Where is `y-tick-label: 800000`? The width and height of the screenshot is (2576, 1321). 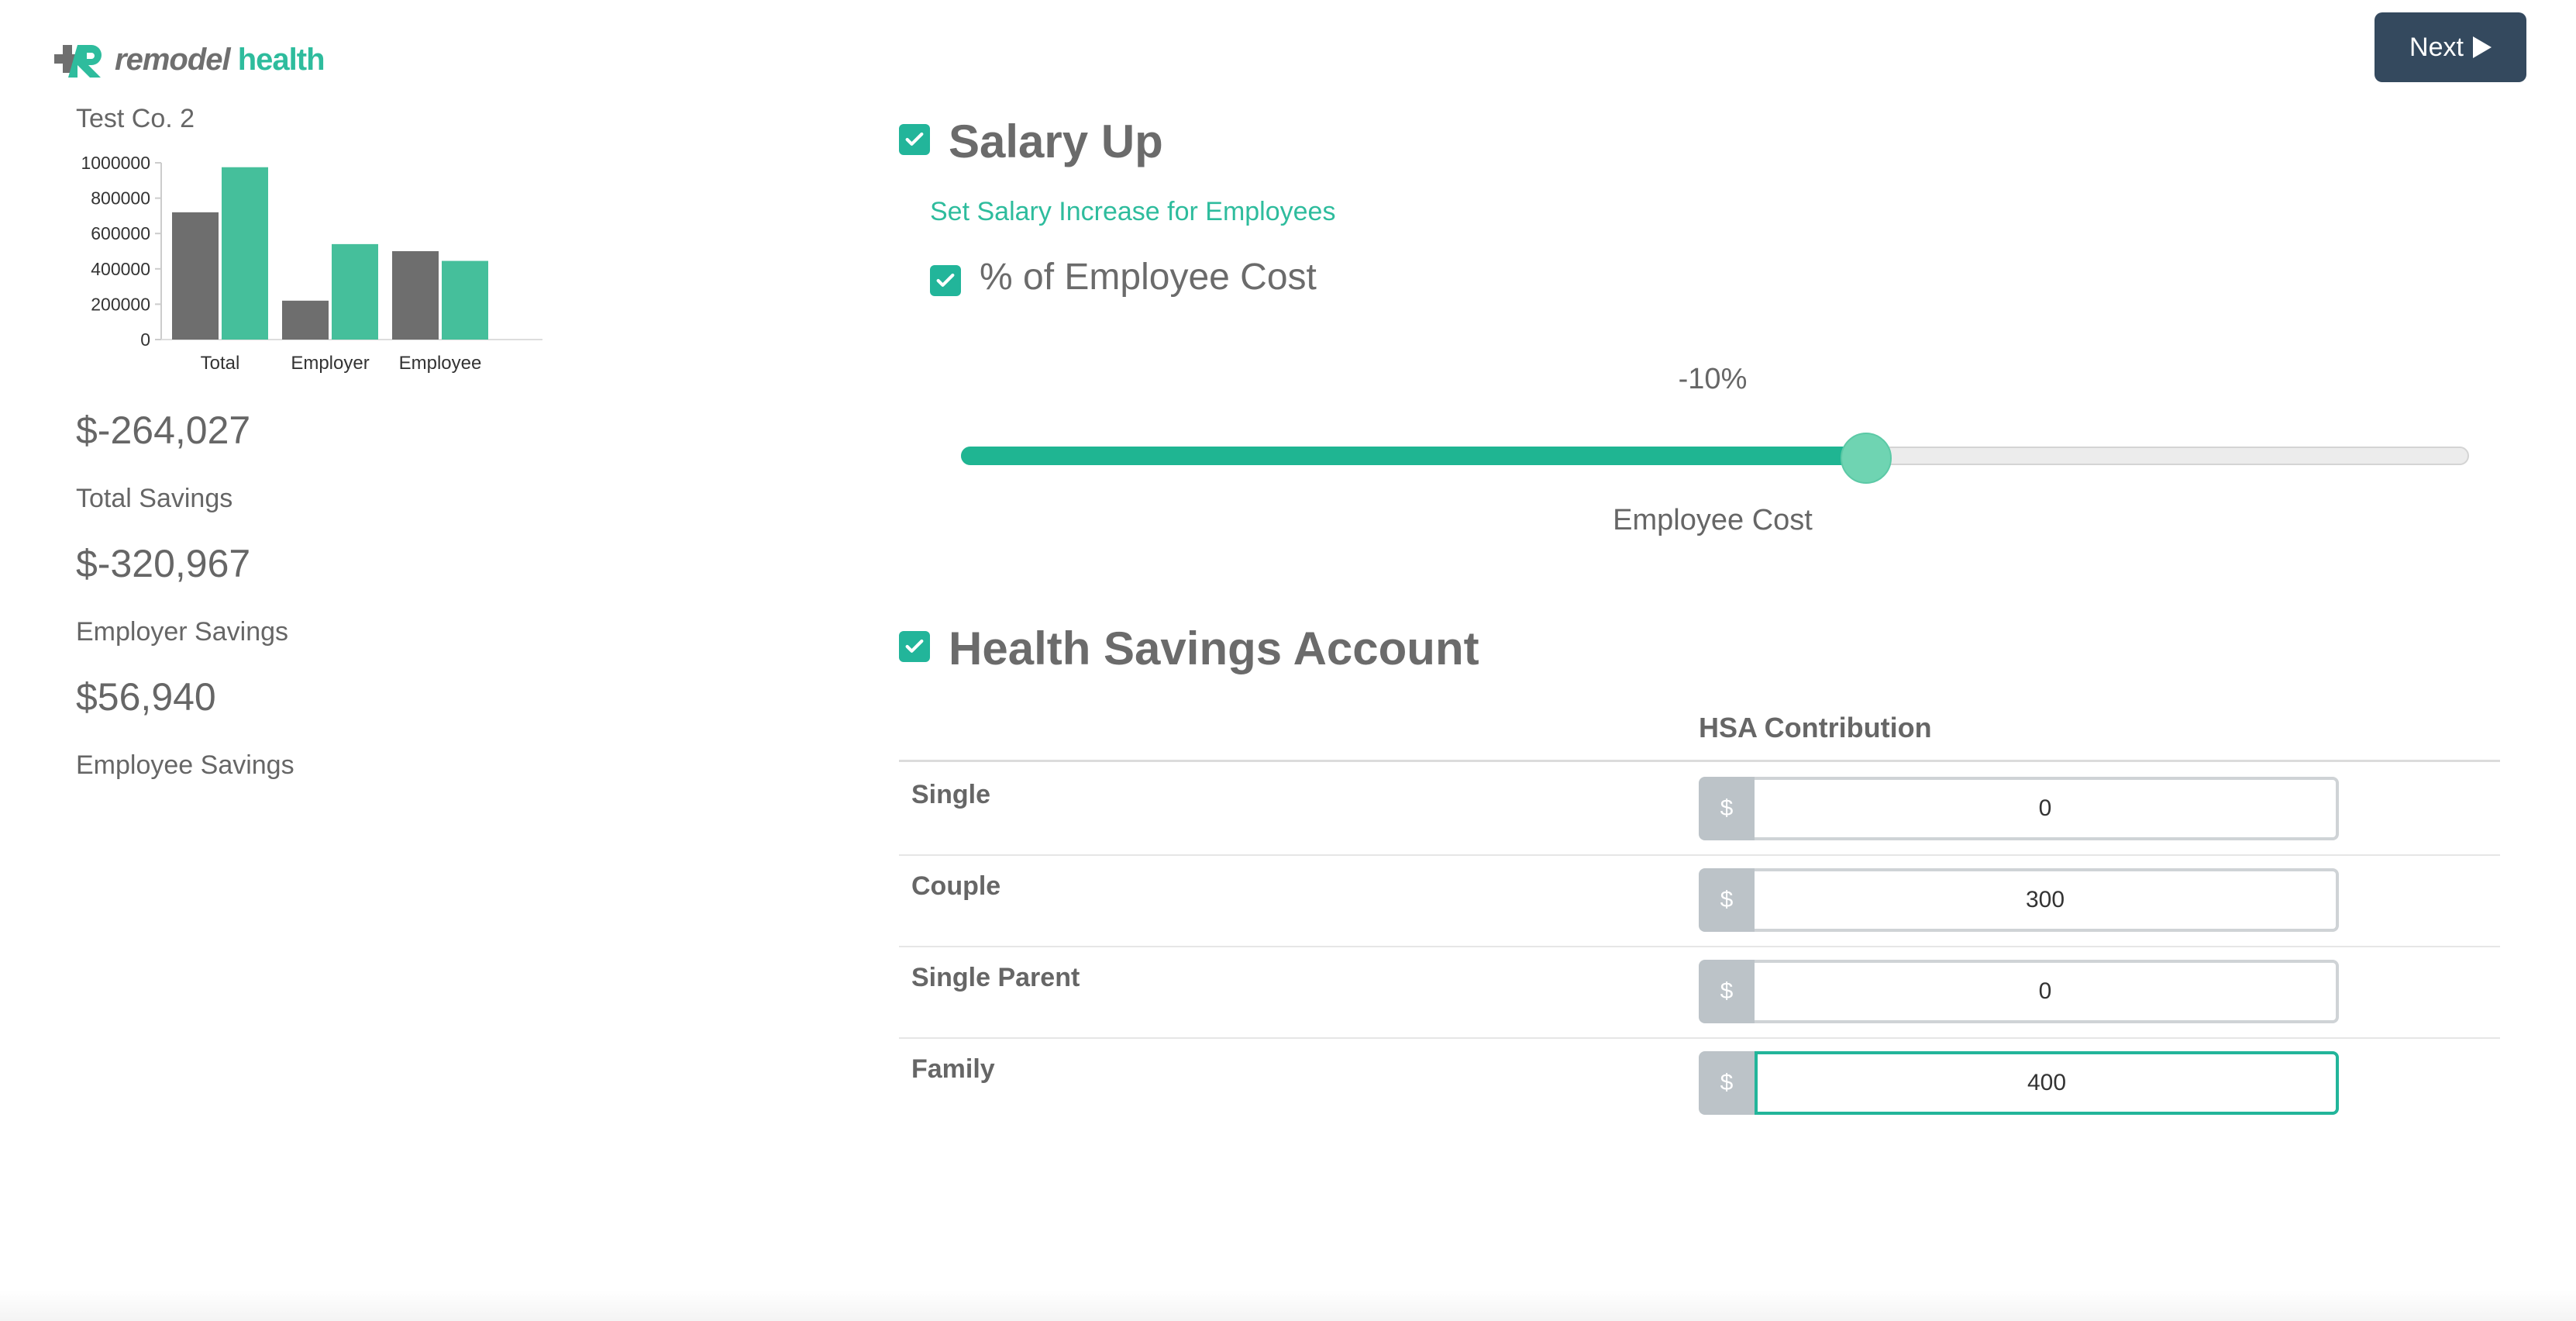
y-tick-label: 800000 is located at coordinates (120, 198).